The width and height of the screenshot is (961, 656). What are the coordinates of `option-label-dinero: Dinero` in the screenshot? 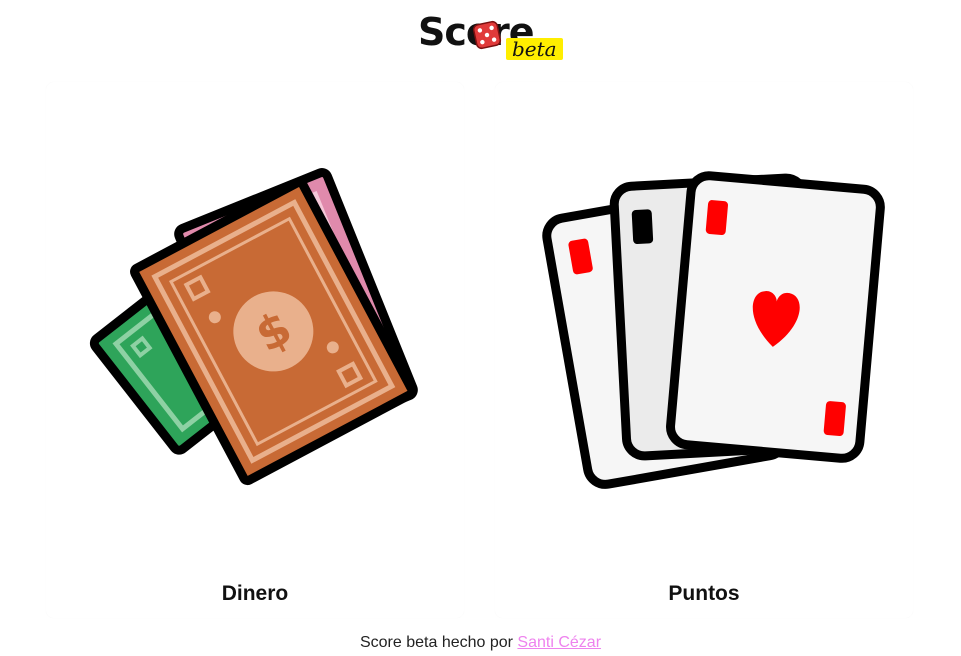 It's located at (255, 593).